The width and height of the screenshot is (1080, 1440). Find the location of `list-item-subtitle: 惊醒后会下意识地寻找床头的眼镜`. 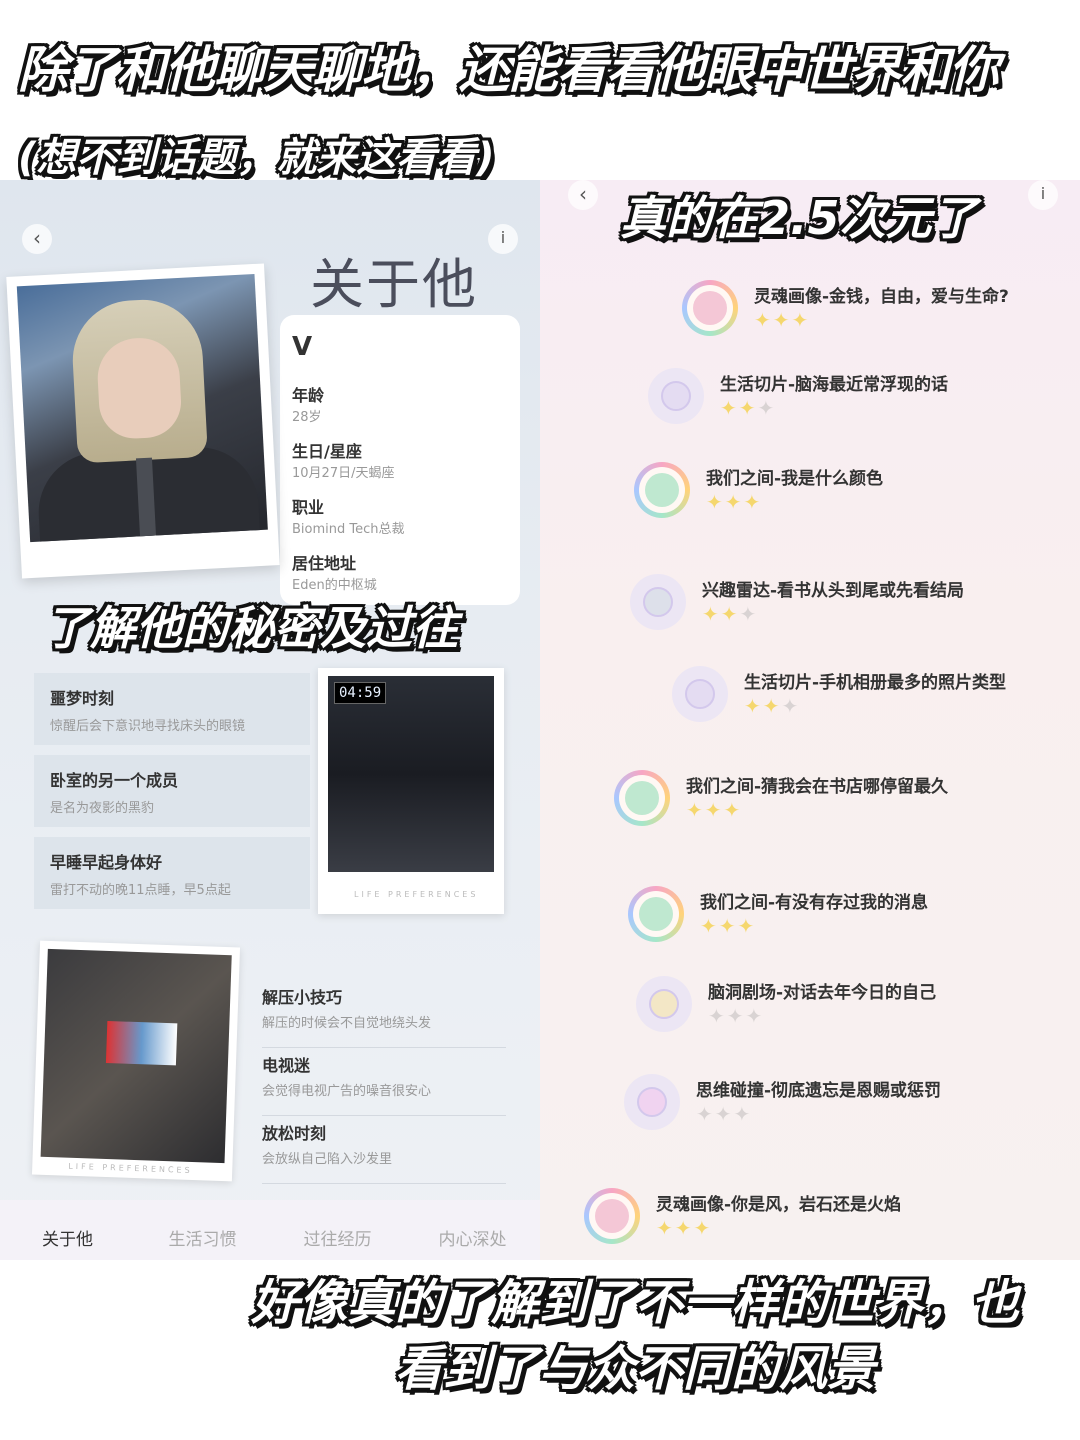

list-item-subtitle: 惊醒后会下意识地寻找床头的眼镜 is located at coordinates (148, 726).